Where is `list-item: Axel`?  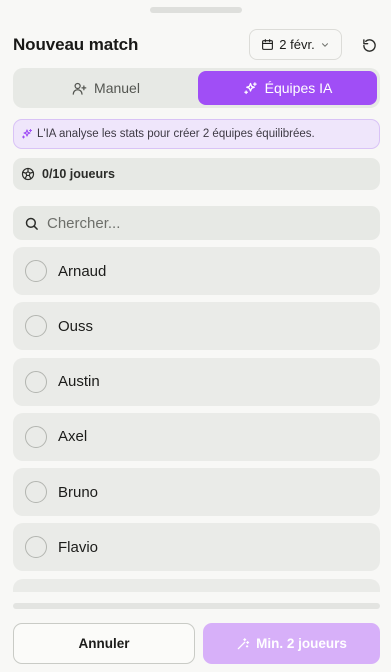 list-item: Axel is located at coordinates (196, 436).